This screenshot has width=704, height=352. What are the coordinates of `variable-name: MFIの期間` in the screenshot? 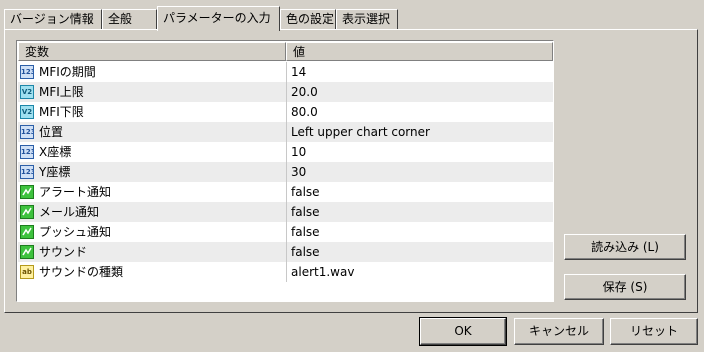 It's located at (67, 72).